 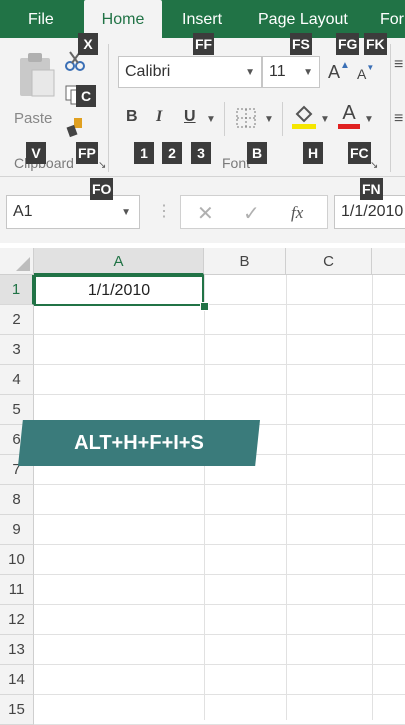 I want to click on formula-value: 1/1/2010, so click(x=372, y=211).